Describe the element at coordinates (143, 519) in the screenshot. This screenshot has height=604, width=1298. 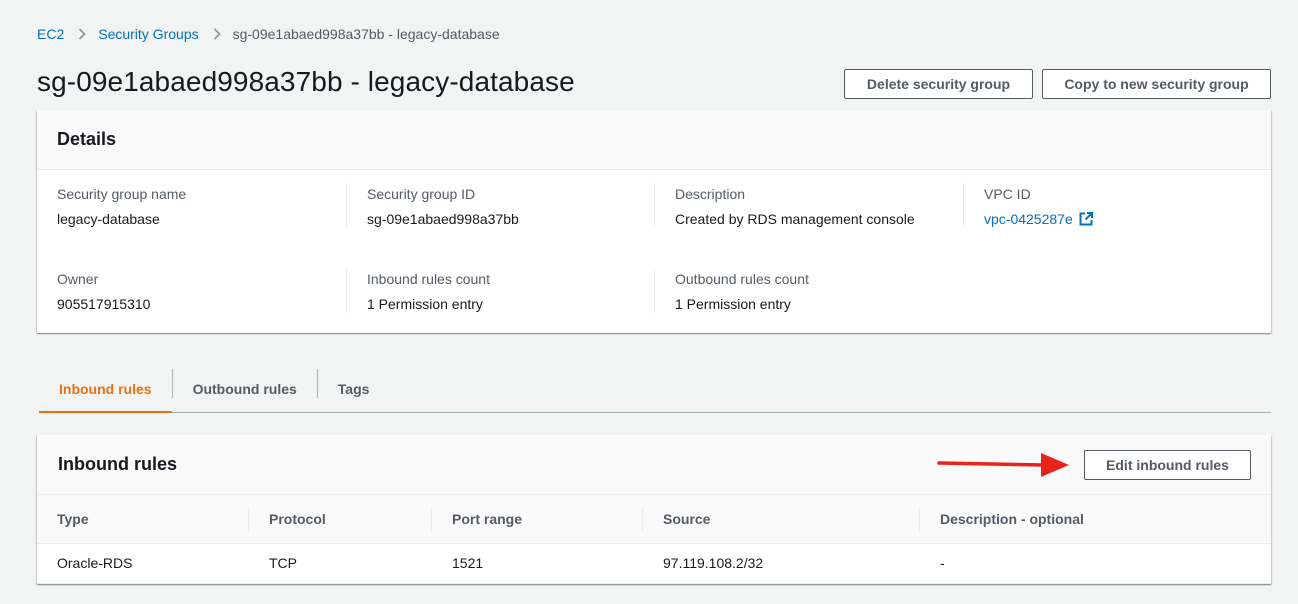
I see `column-header: Type` at that location.